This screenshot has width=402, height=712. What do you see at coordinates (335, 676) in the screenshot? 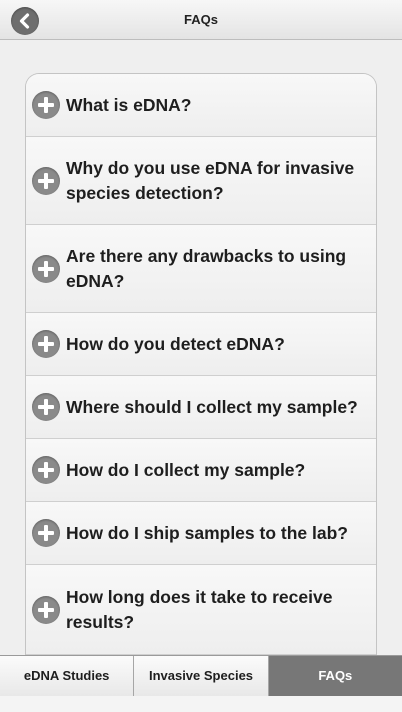
I see `tab-faqs: FAQs` at bounding box center [335, 676].